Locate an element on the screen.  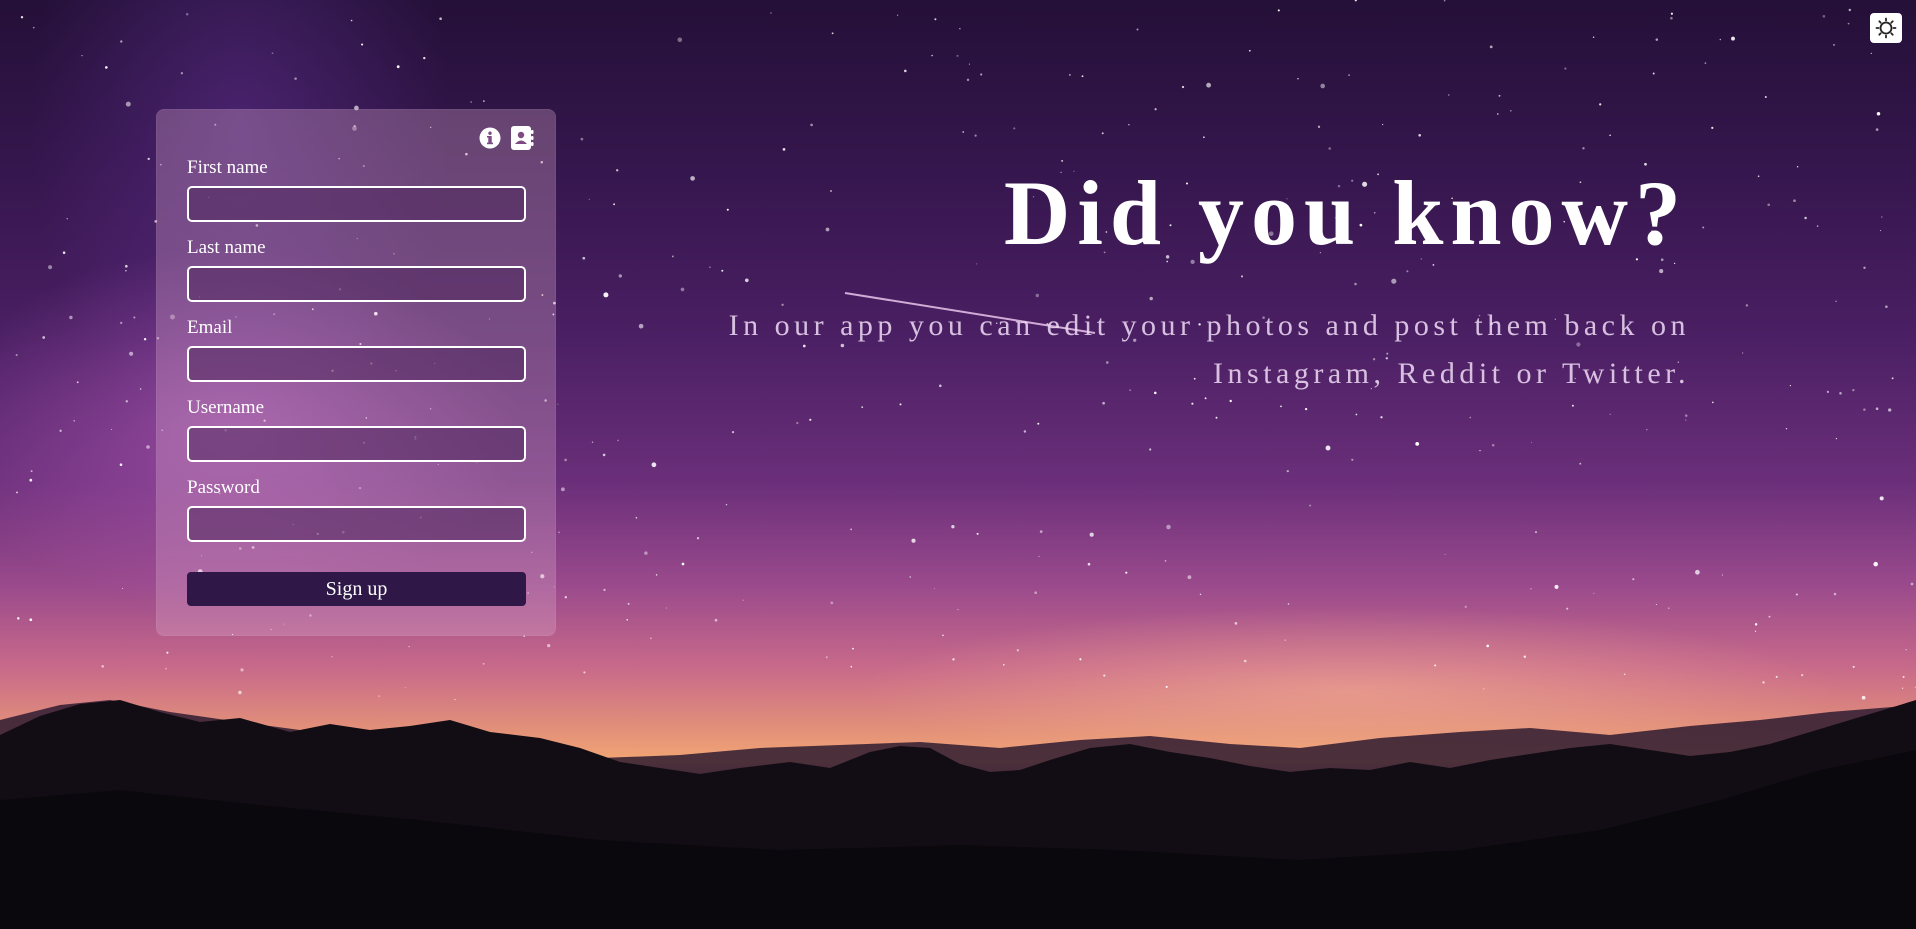
card-icon-bar is located at coordinates (506, 138).